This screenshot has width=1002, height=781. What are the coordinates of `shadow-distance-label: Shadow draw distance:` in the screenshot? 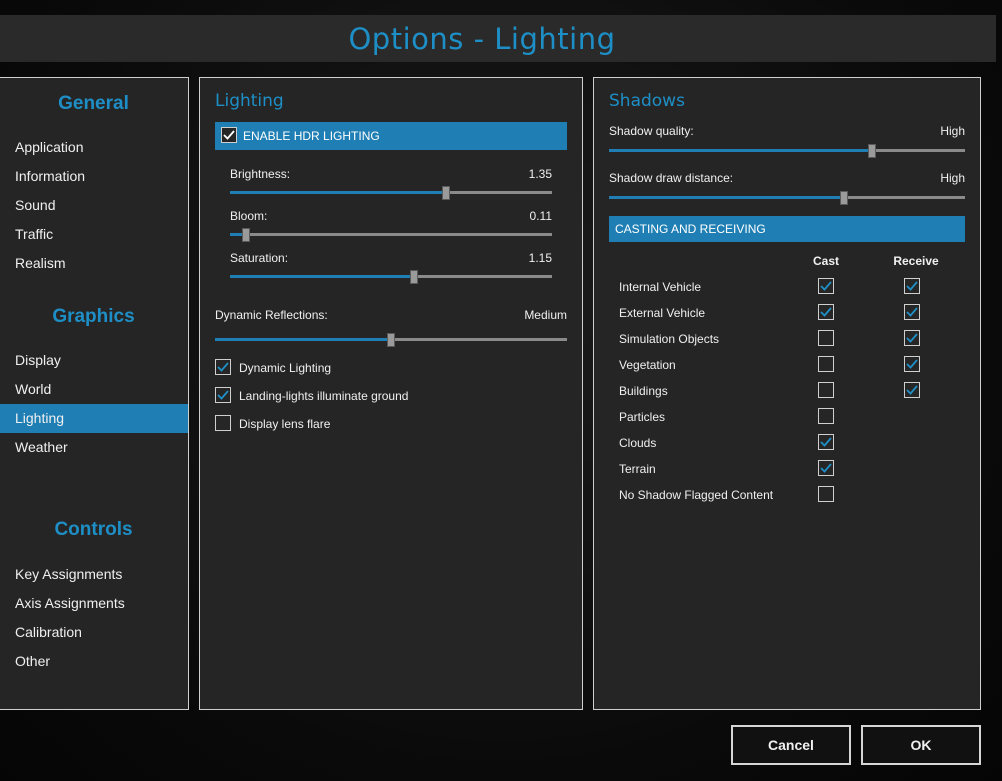 It's located at (671, 178).